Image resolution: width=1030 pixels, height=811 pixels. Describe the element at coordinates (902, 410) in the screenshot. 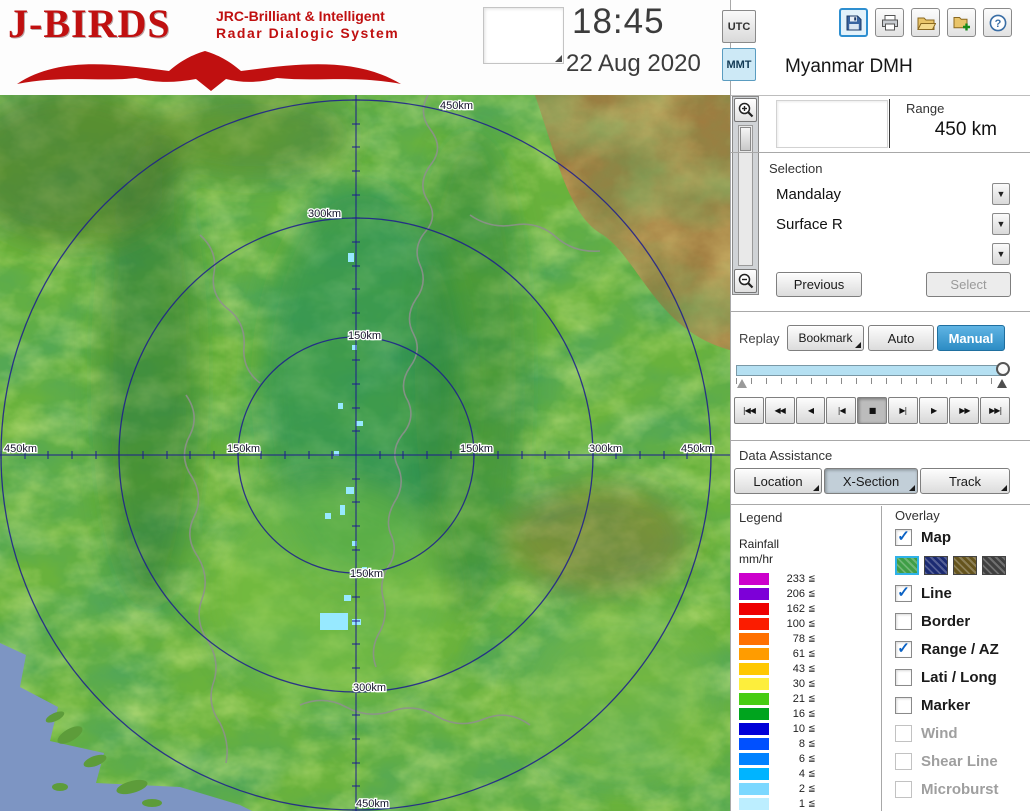

I see `playback-step-forward: ▶|` at that location.